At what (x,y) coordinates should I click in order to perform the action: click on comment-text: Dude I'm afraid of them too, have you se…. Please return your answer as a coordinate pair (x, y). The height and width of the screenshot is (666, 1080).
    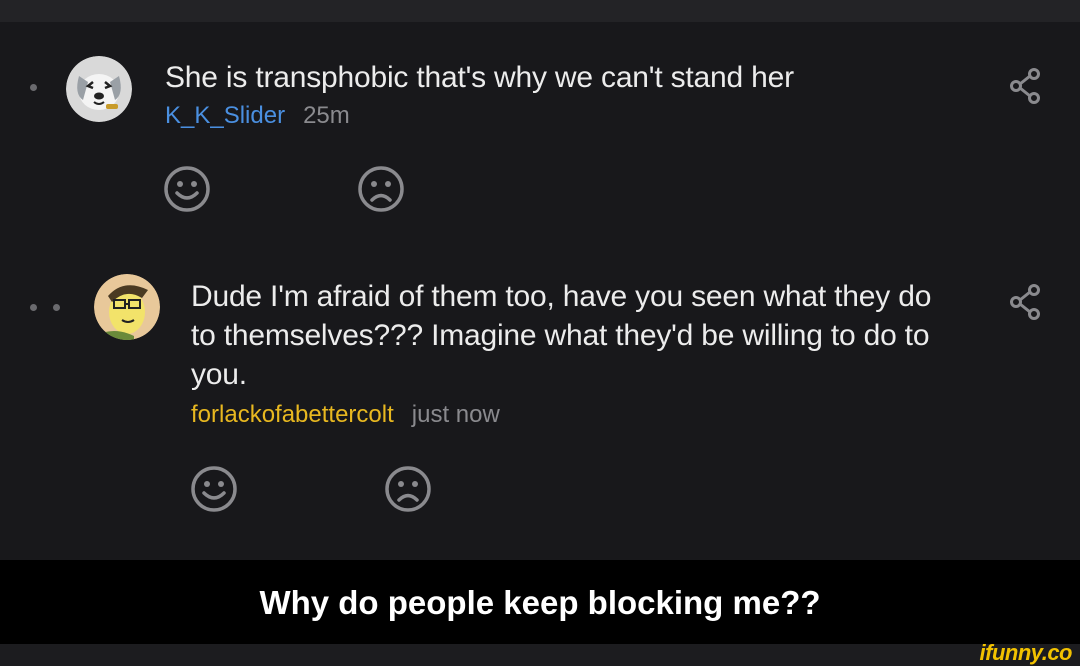
    Looking at the image, I should click on (561, 335).